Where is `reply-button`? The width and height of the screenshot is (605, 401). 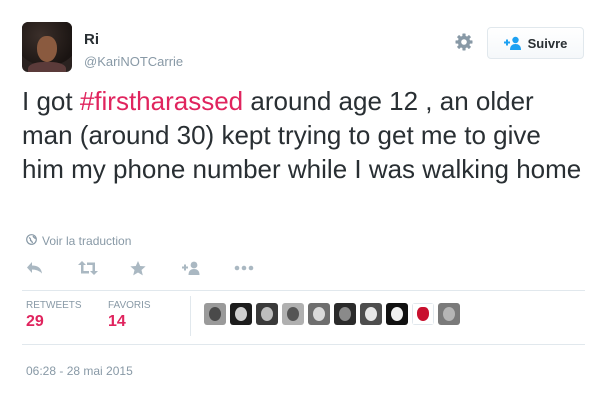
reply-button is located at coordinates (52, 268).